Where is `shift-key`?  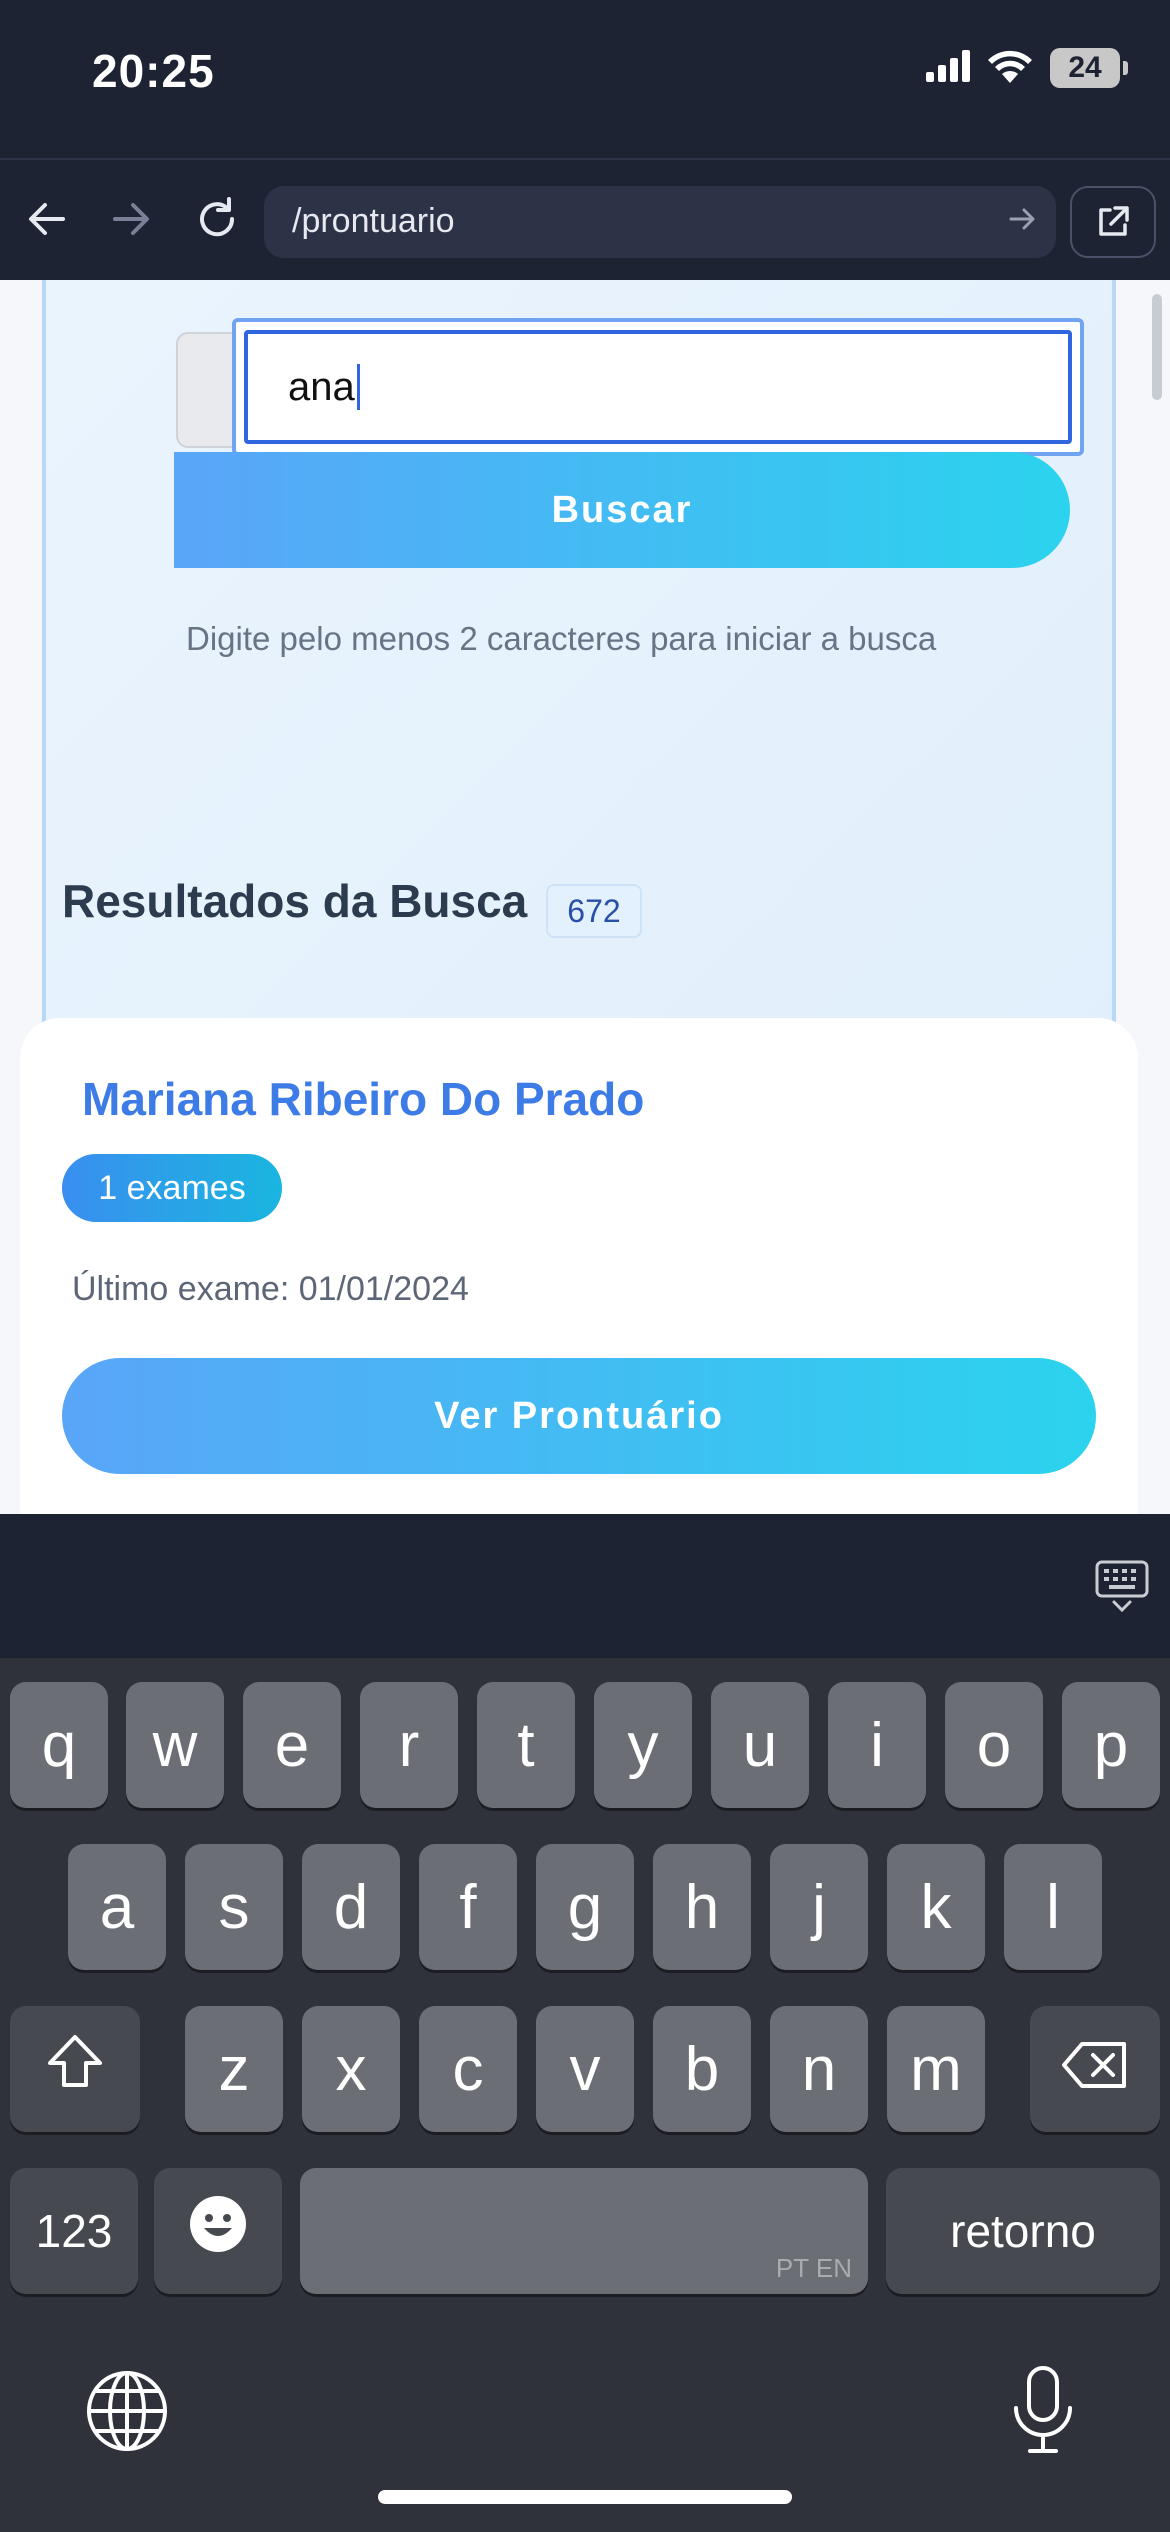 shift-key is located at coordinates (75, 2069).